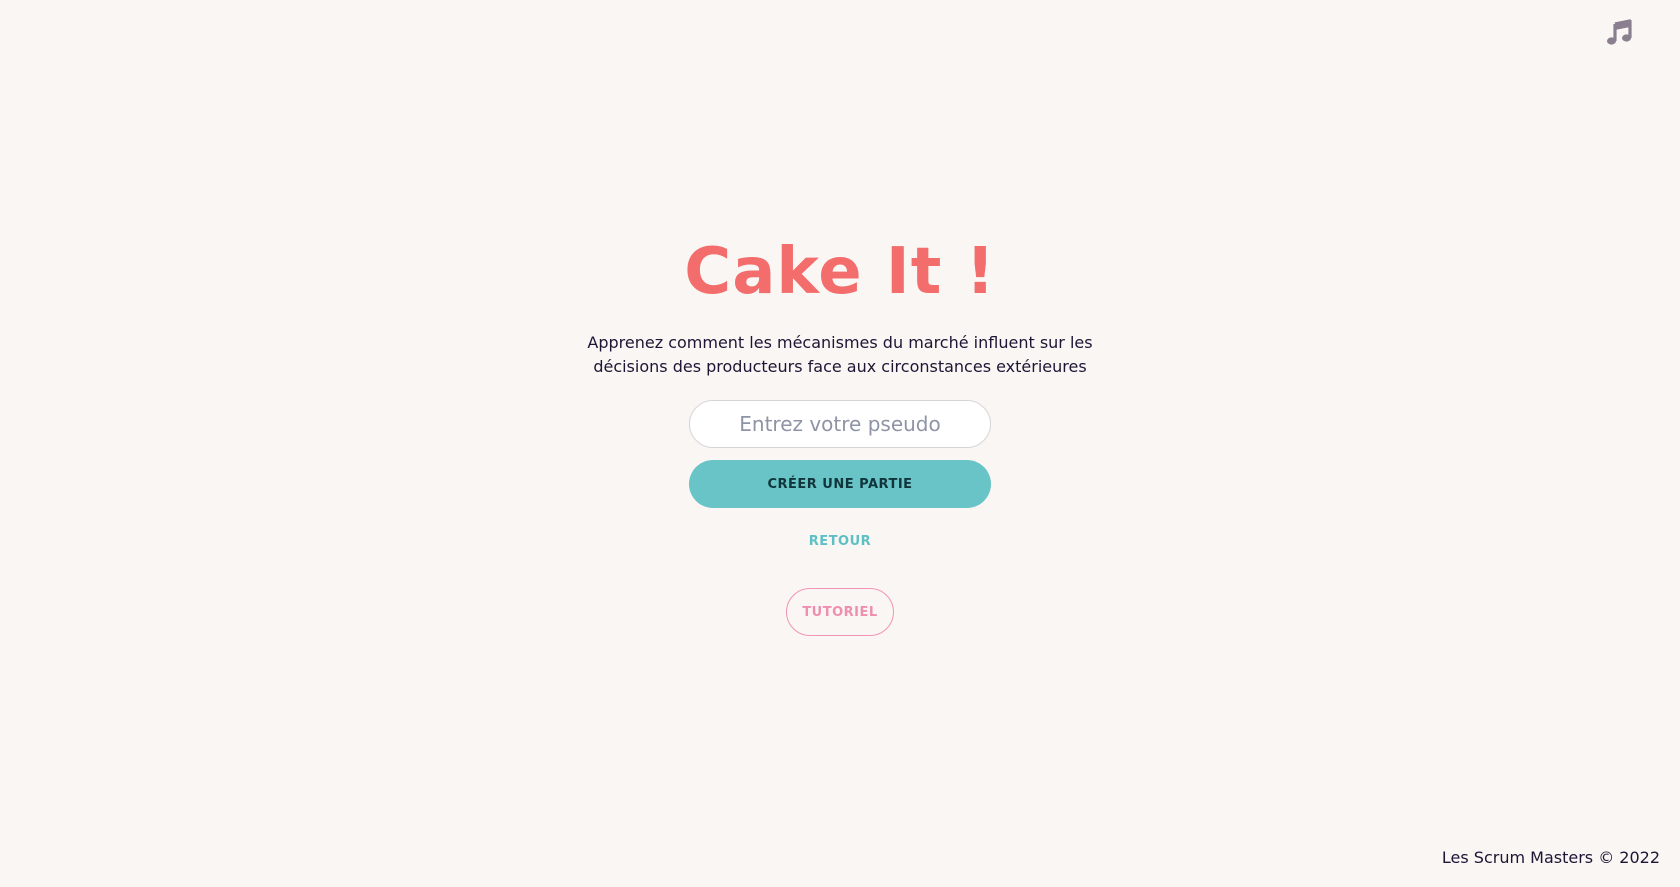  What do you see at coordinates (840, 541) in the screenshot?
I see `back-link: RETOUR` at bounding box center [840, 541].